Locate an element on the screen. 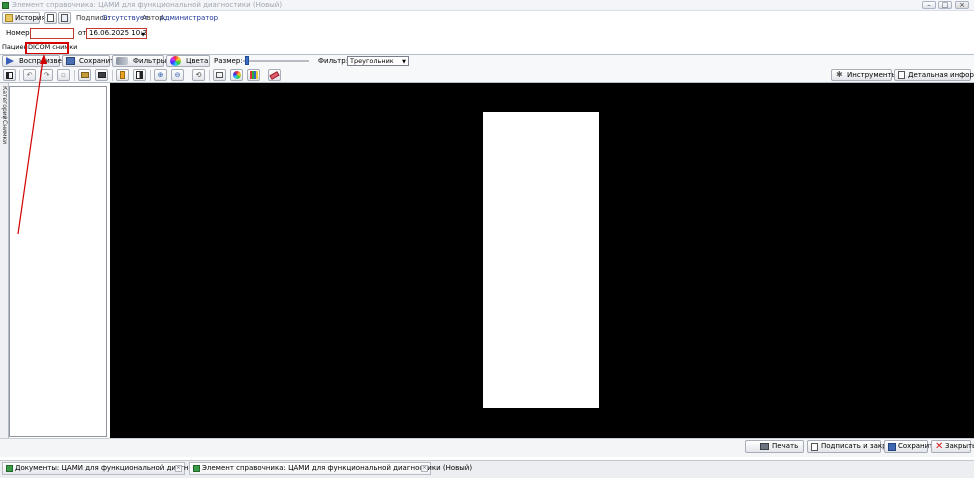 The height and width of the screenshot is (478, 974). printer-icon is located at coordinates (764, 446).